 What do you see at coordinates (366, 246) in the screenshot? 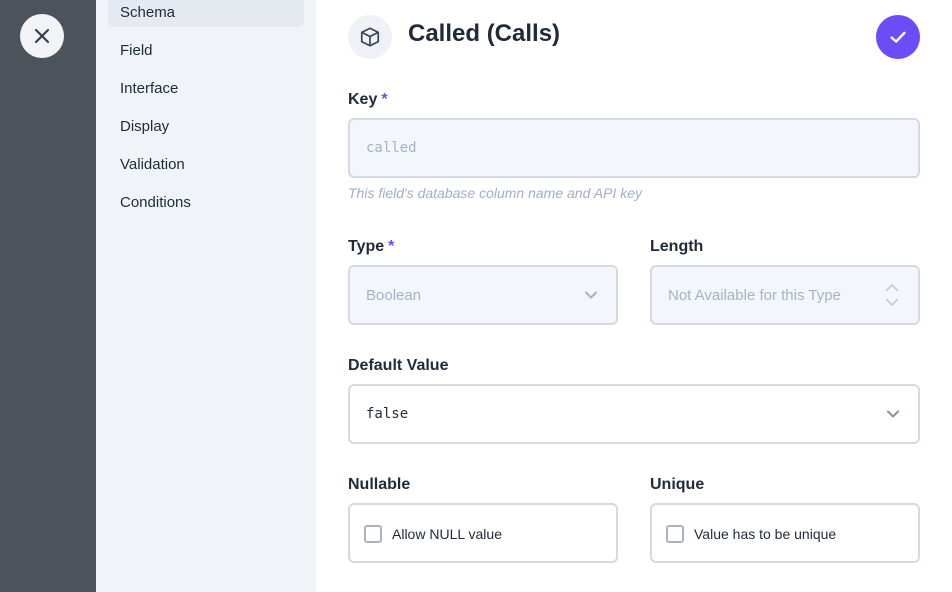
I see `type-label-text: Type` at bounding box center [366, 246].